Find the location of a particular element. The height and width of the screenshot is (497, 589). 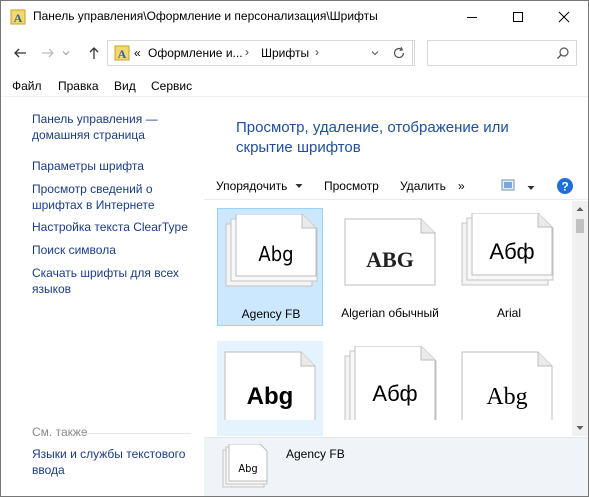

address-history-button is located at coordinates (375, 53).